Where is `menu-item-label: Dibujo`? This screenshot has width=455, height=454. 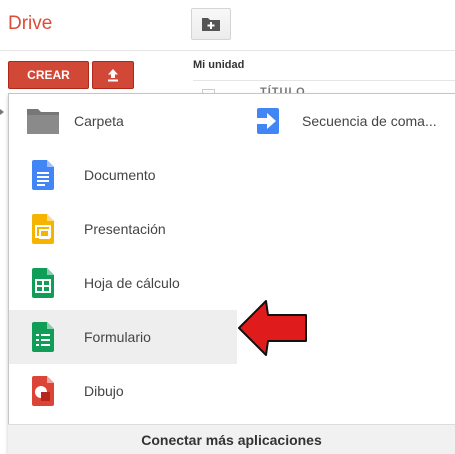
menu-item-label: Dibujo is located at coordinates (104, 391).